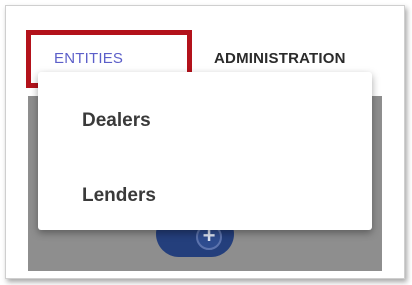 This screenshot has width=412, height=285. Describe the element at coordinates (119, 196) in the screenshot. I see `menu-item-lenders: Lenders` at that location.